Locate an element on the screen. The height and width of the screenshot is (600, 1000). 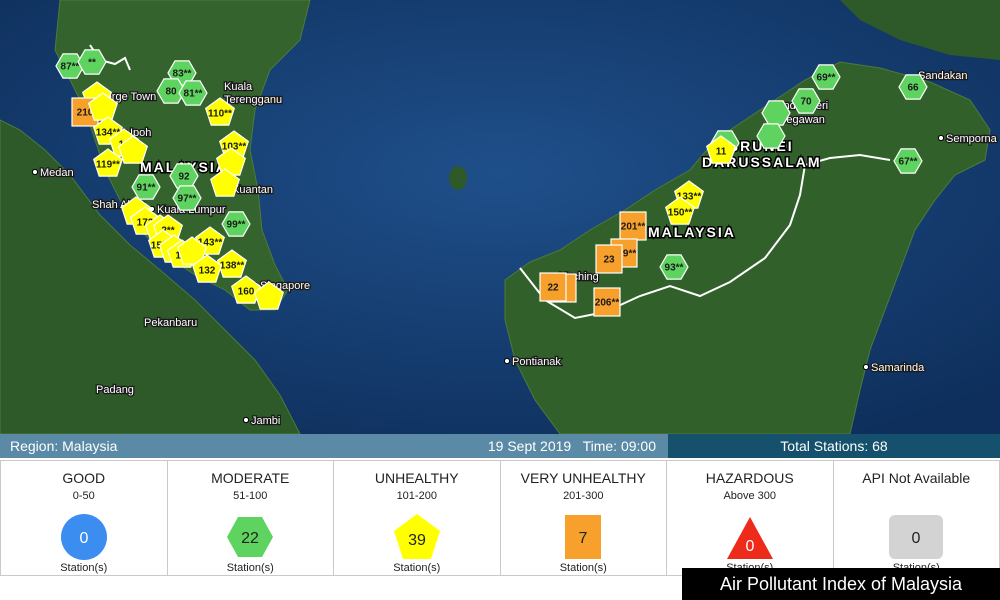
station-value: 11 is located at coordinates (721, 152).